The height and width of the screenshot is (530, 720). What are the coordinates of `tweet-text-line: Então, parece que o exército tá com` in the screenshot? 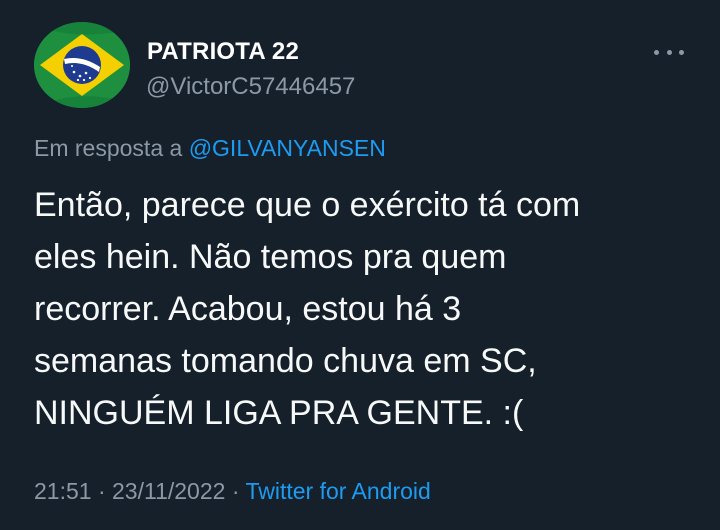 It's located at (307, 205).